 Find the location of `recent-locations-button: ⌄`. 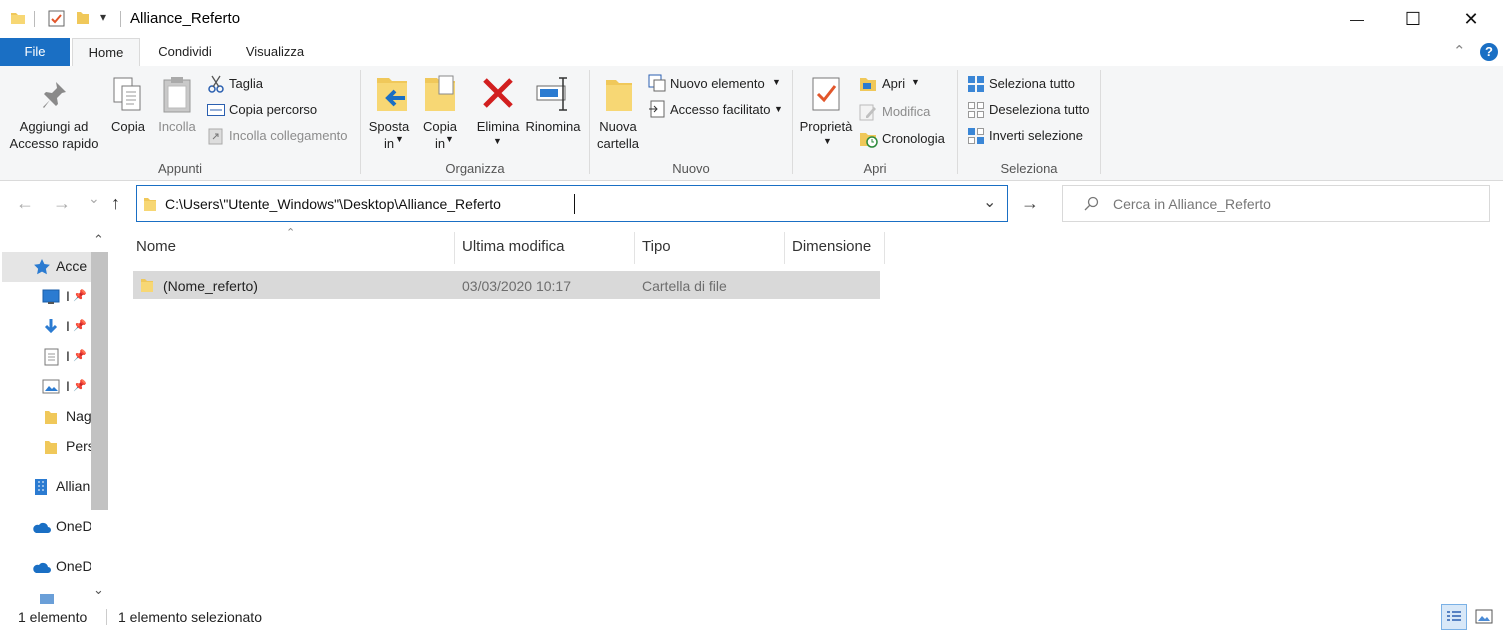

recent-locations-button: ⌄ is located at coordinates (94, 198).